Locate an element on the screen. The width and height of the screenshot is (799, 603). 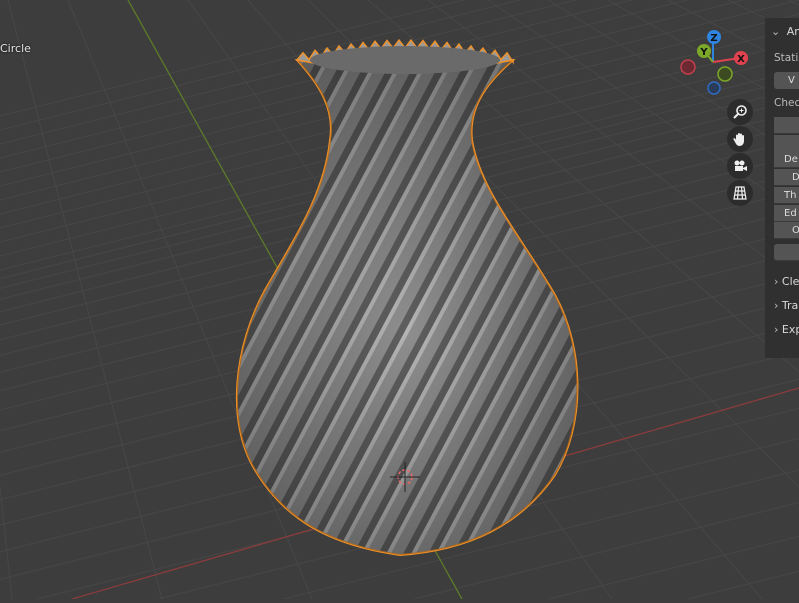
check-button: De is located at coordinates (786, 159).